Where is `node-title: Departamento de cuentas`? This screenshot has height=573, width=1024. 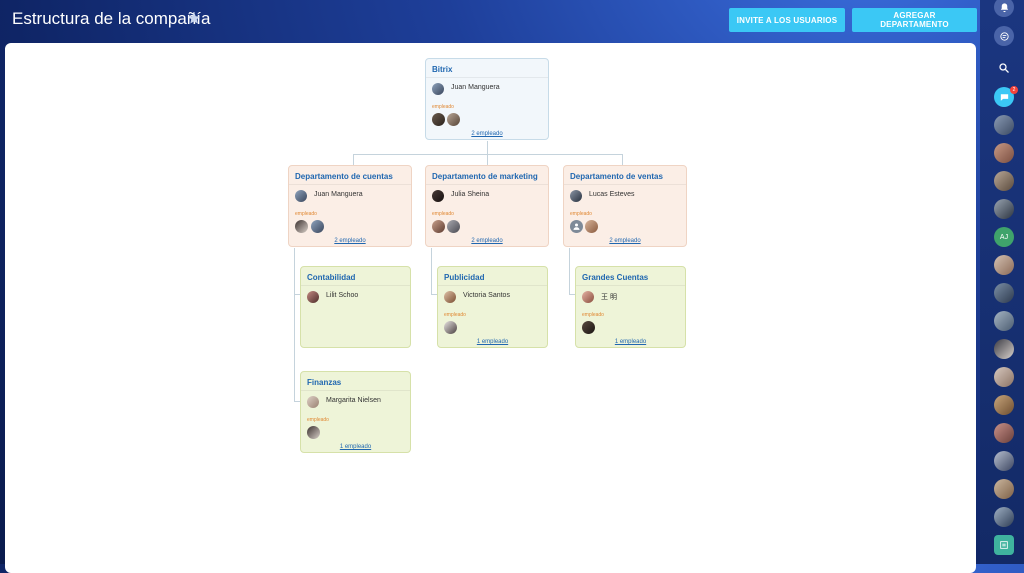
node-title: Departamento de cuentas is located at coordinates (344, 176).